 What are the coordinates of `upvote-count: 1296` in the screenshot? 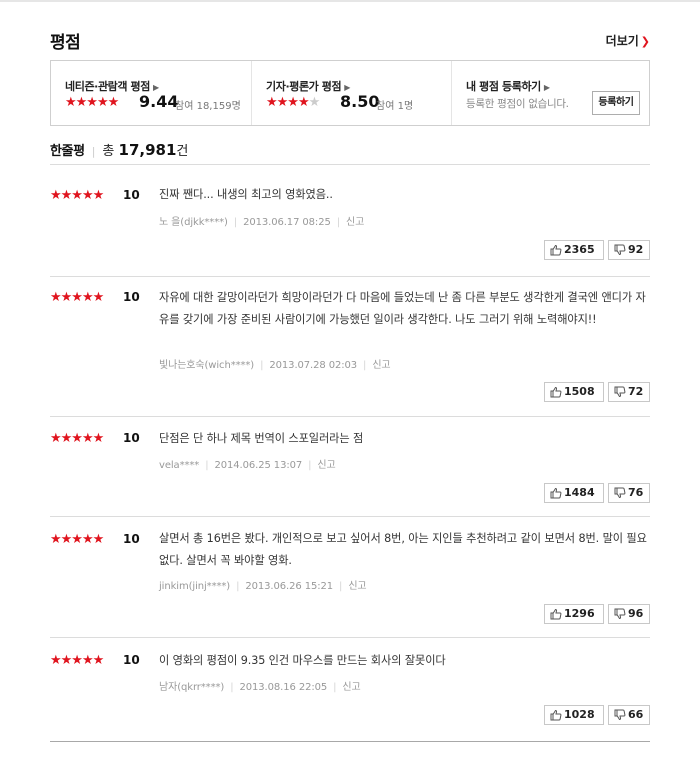 It's located at (579, 613).